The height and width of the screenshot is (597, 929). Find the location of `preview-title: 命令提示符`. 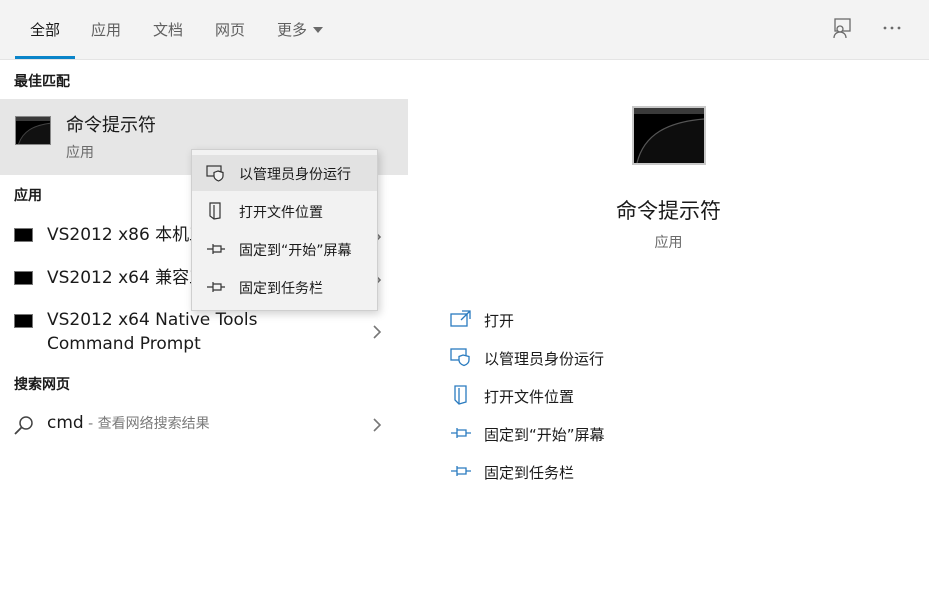

preview-title: 命令提示符 is located at coordinates (668, 211).